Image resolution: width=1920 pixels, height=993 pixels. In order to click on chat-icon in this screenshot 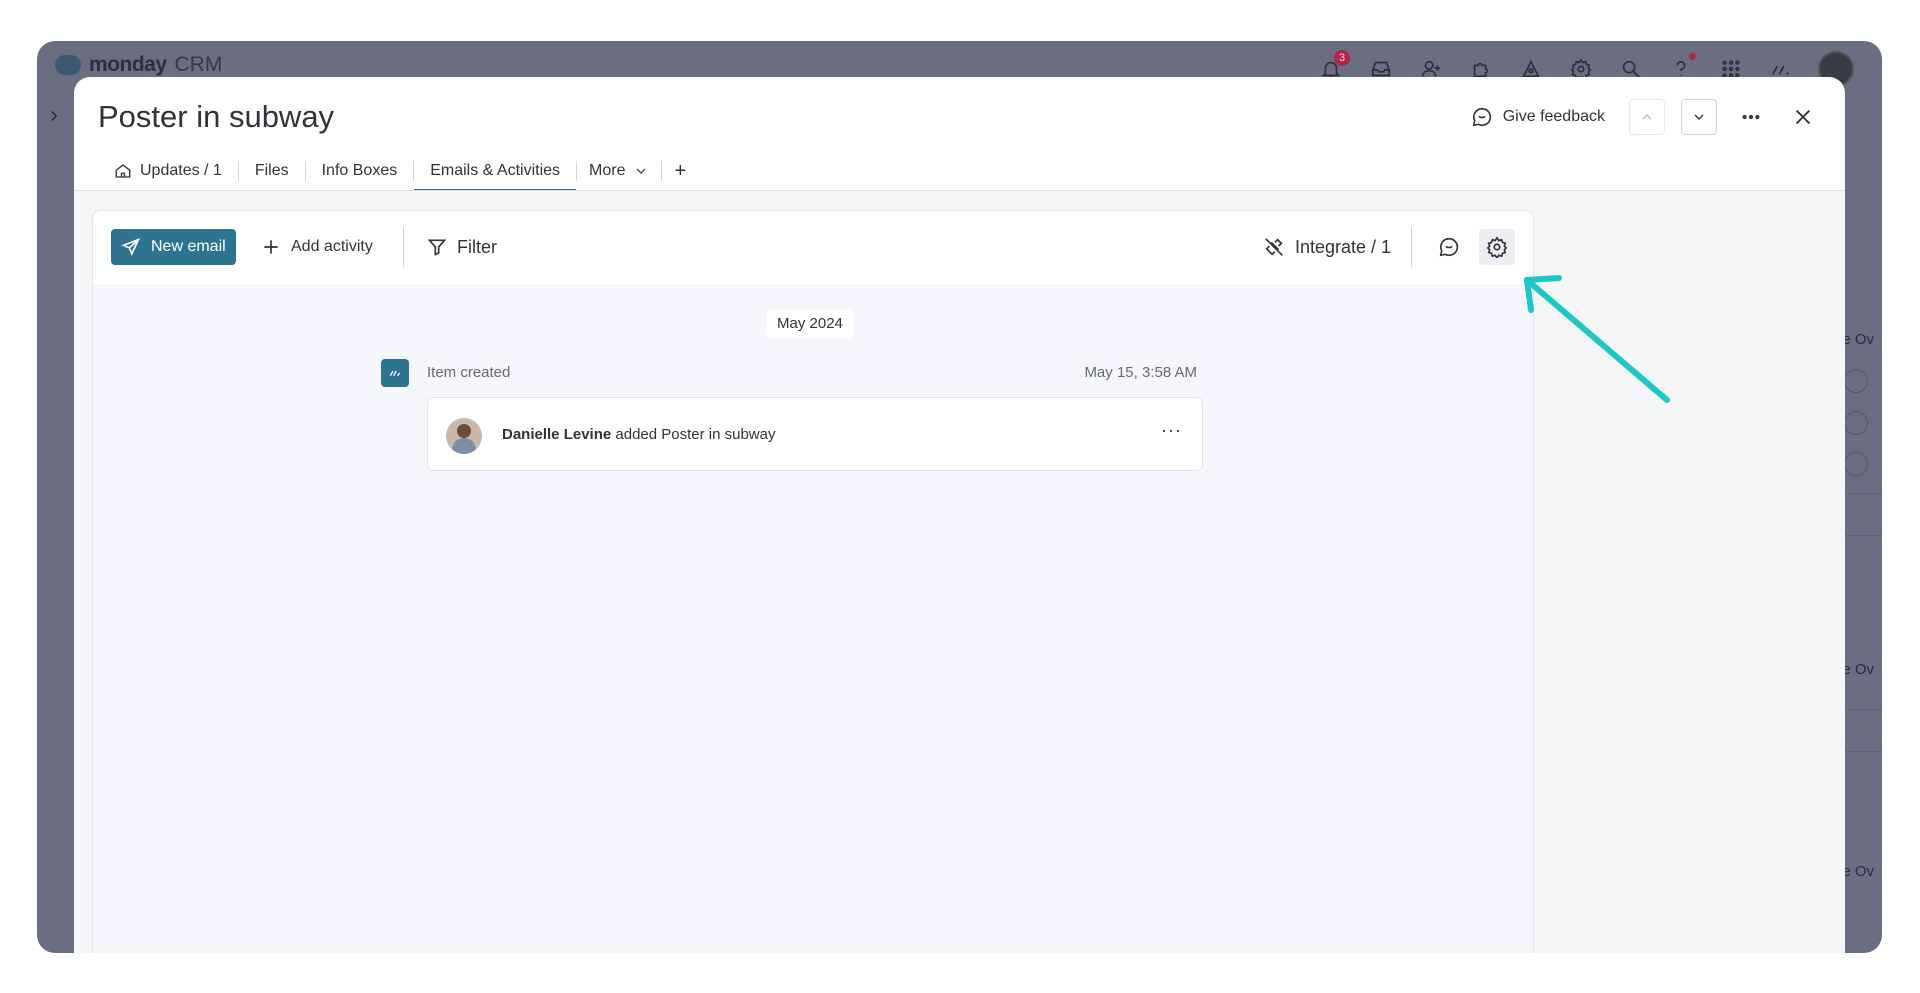, I will do `click(1449, 247)`.